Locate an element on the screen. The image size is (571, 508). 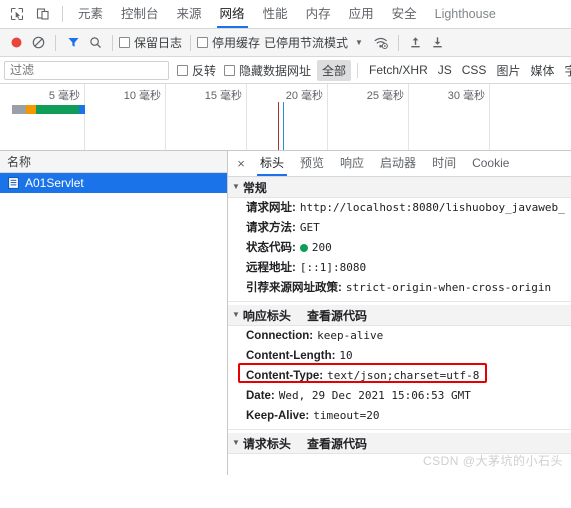
disable-cache-label: 停用缓存 is located at coordinates (236, 43).